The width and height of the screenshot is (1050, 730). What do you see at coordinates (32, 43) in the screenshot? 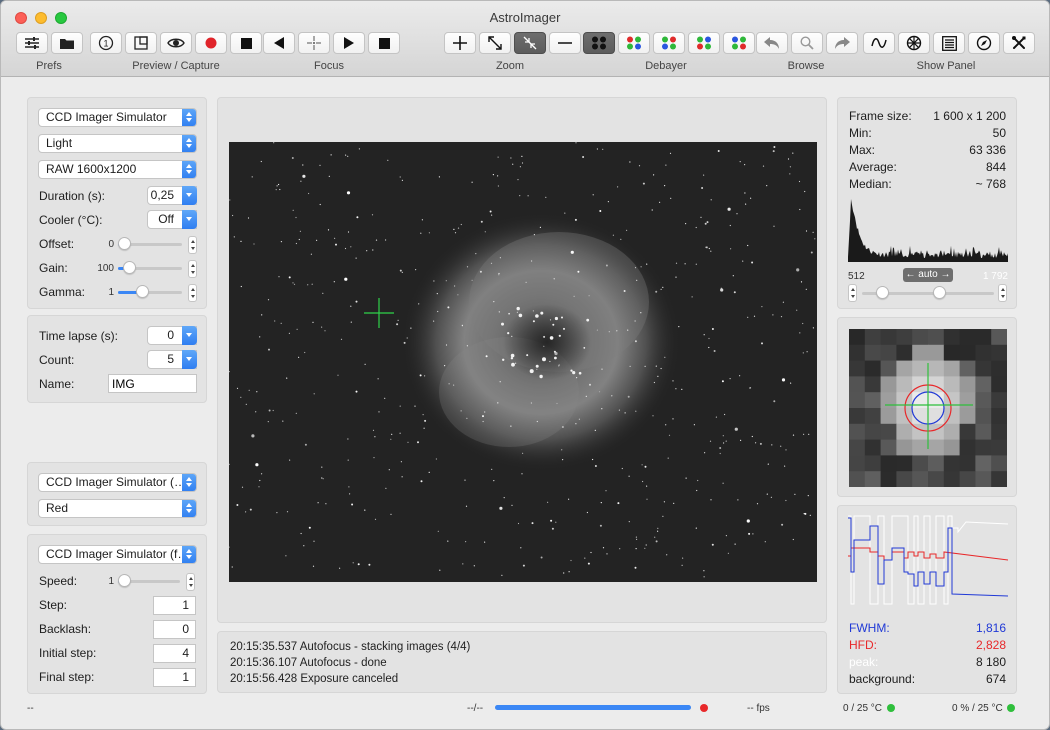
I see `preferences-button` at bounding box center [32, 43].